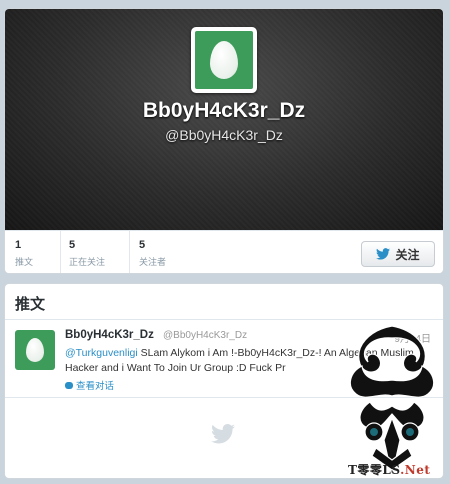 The image size is (450, 484). What do you see at coordinates (153, 262) in the screenshot?
I see `stat-followers-label: 关注者` at bounding box center [153, 262].